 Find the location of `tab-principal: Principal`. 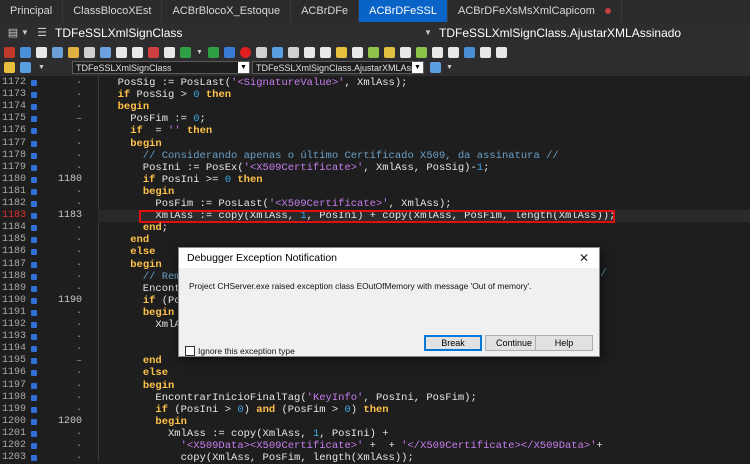

tab-principal: Principal is located at coordinates (32, 11).